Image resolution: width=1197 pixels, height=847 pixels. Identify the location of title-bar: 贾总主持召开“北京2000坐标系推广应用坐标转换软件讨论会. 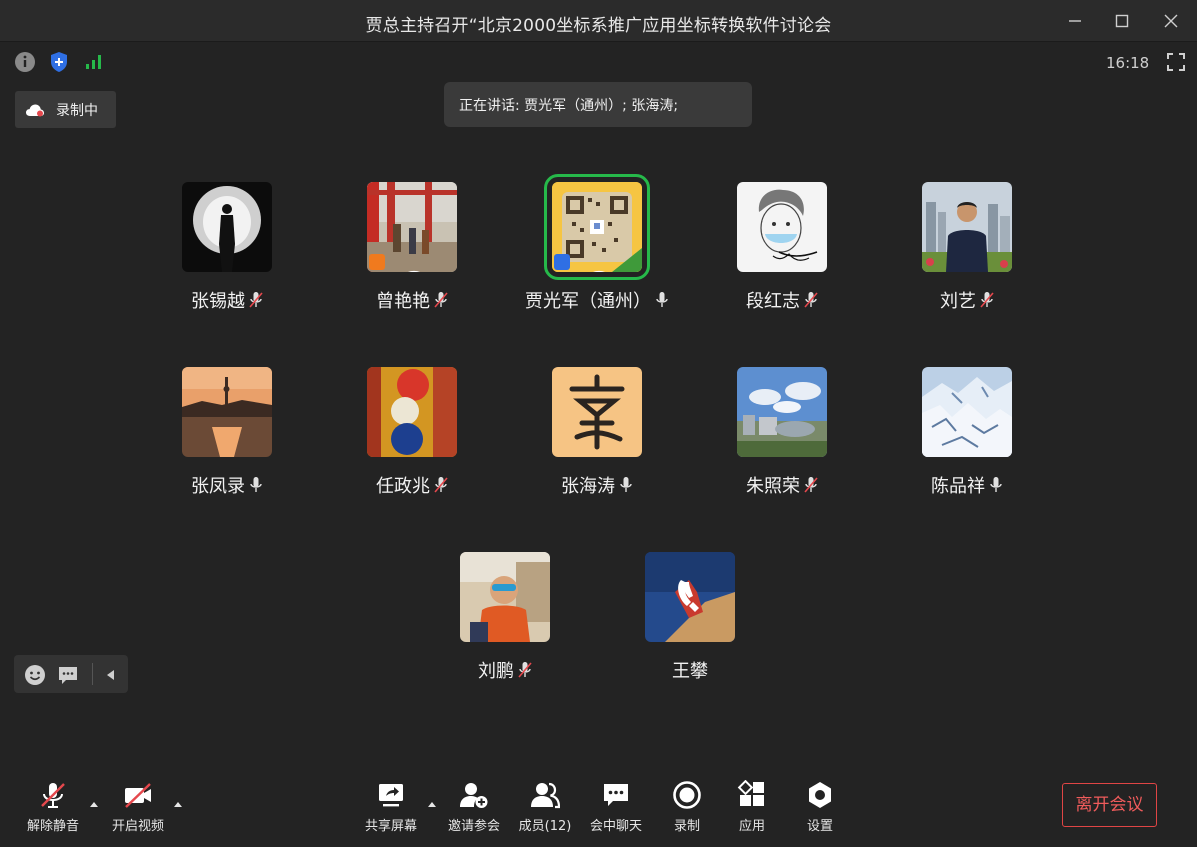
(598, 21).